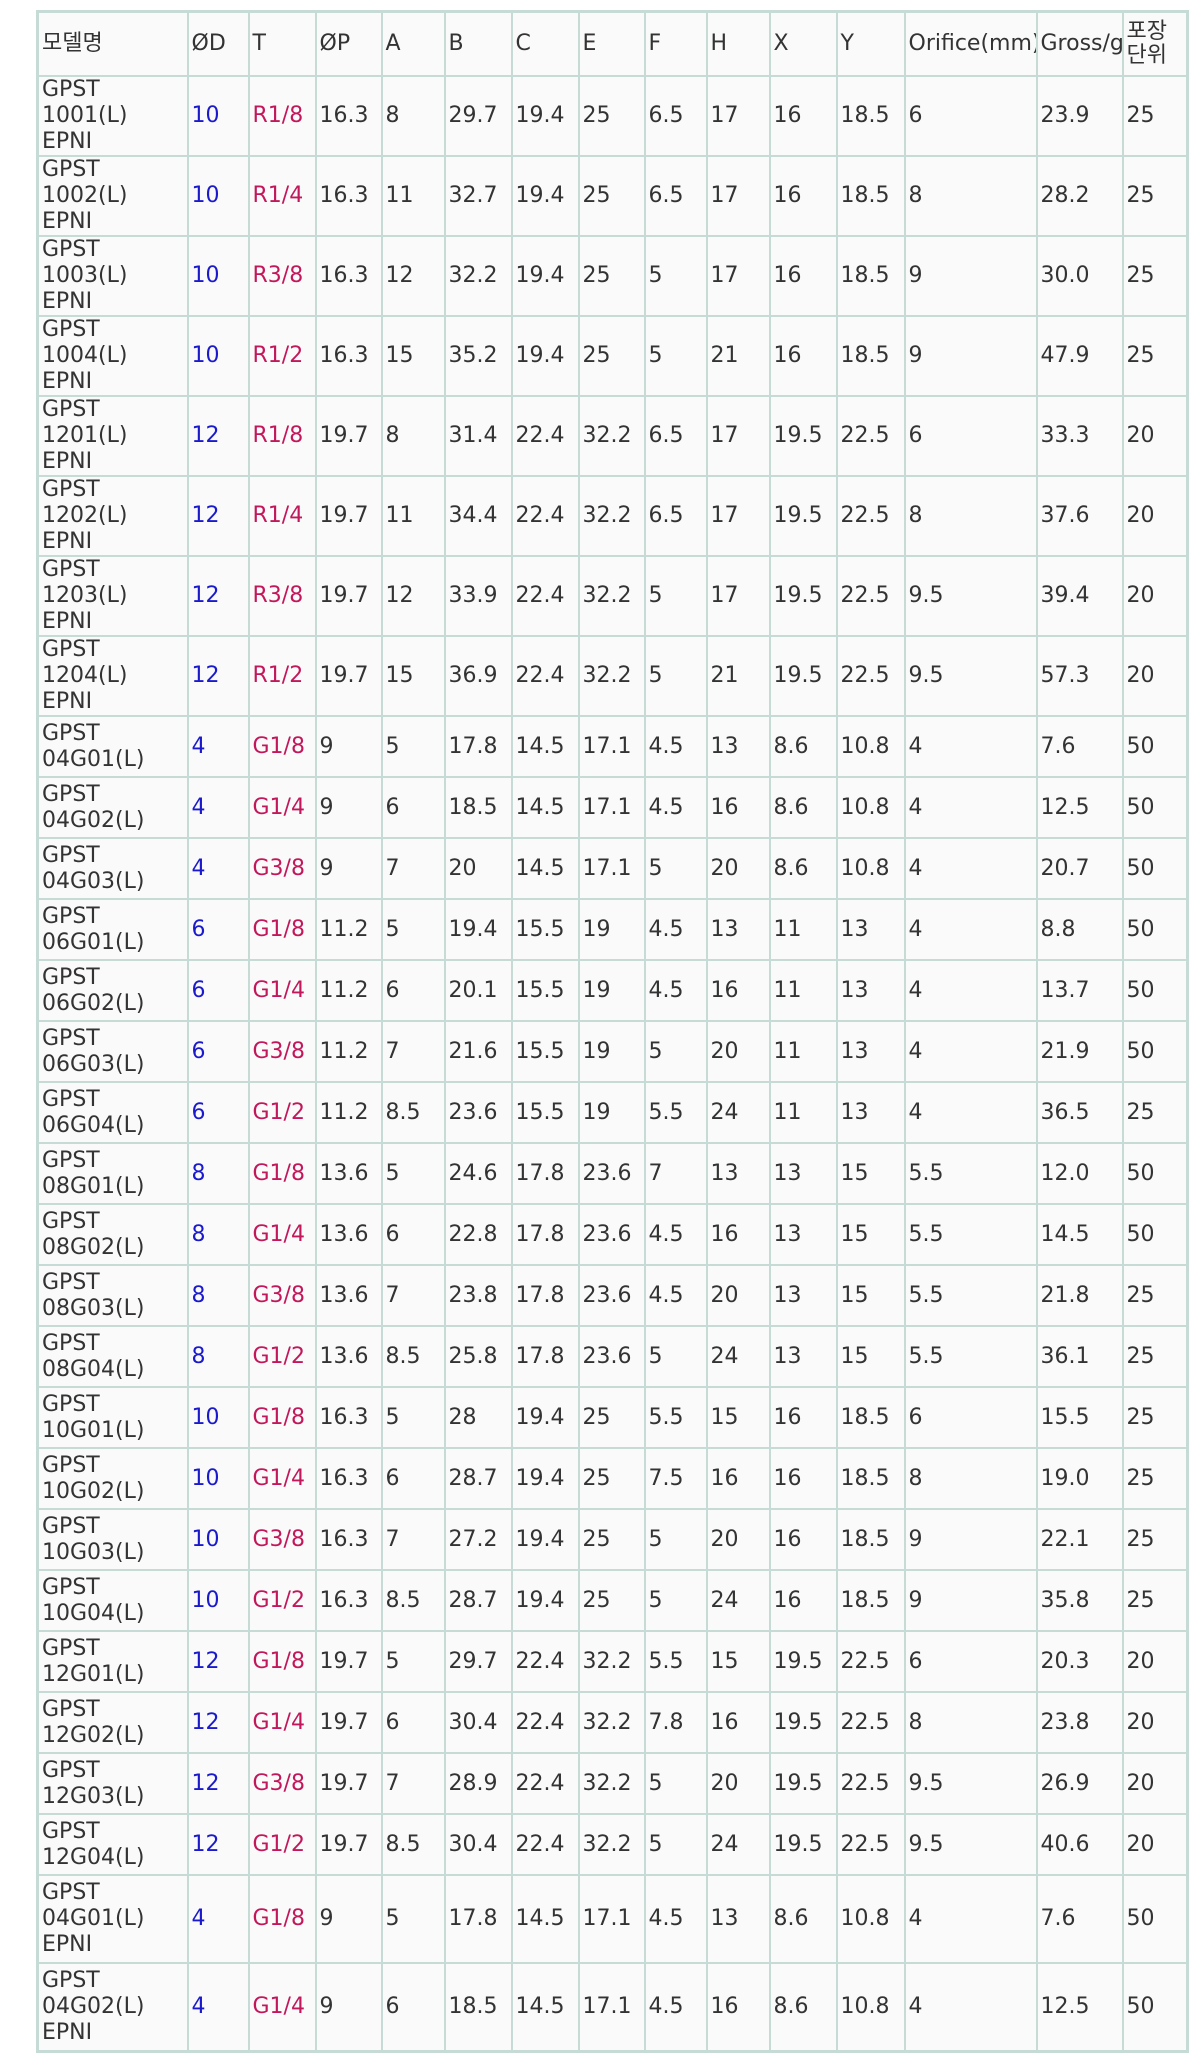 The width and height of the screenshot is (1200, 2053). I want to click on cell-gross: 33.3, so click(1079, 436).